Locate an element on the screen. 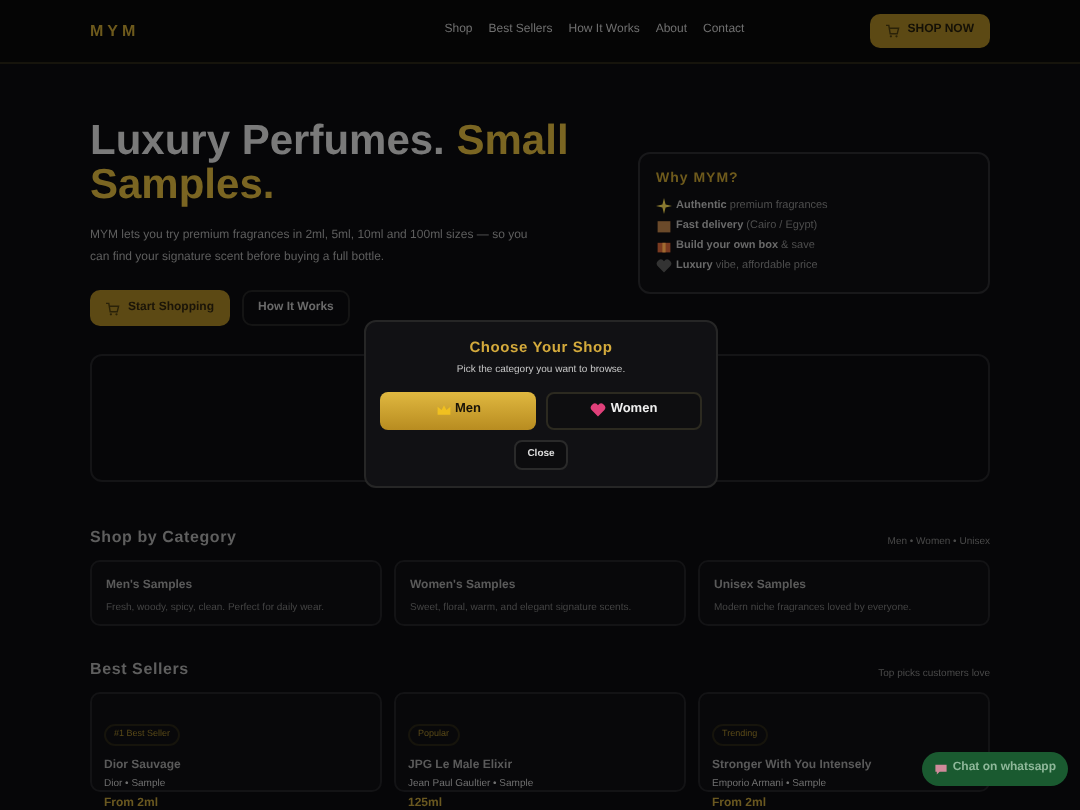  hero-title: Luxury Perfumes. Small Samples. is located at coordinates (330, 164).